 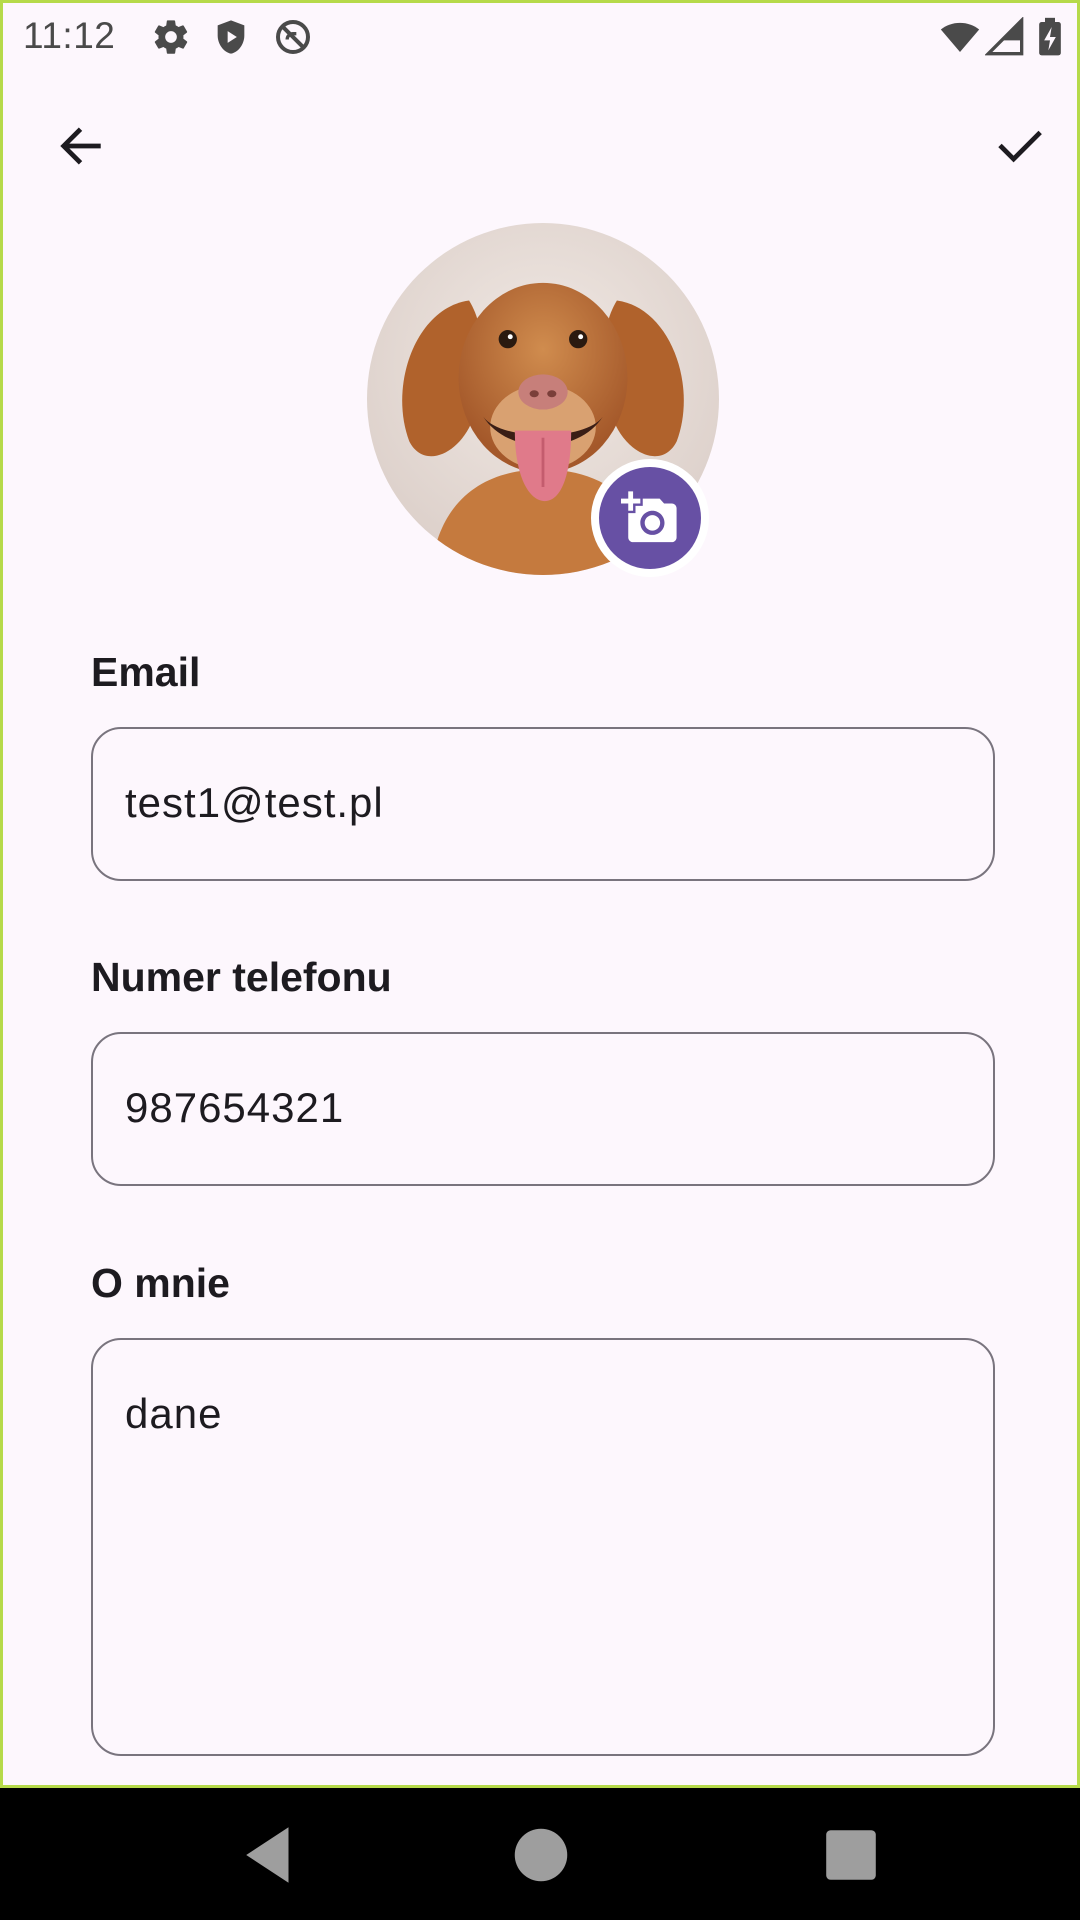 I want to click on phone-field: 987654321, so click(x=543, y=1109).